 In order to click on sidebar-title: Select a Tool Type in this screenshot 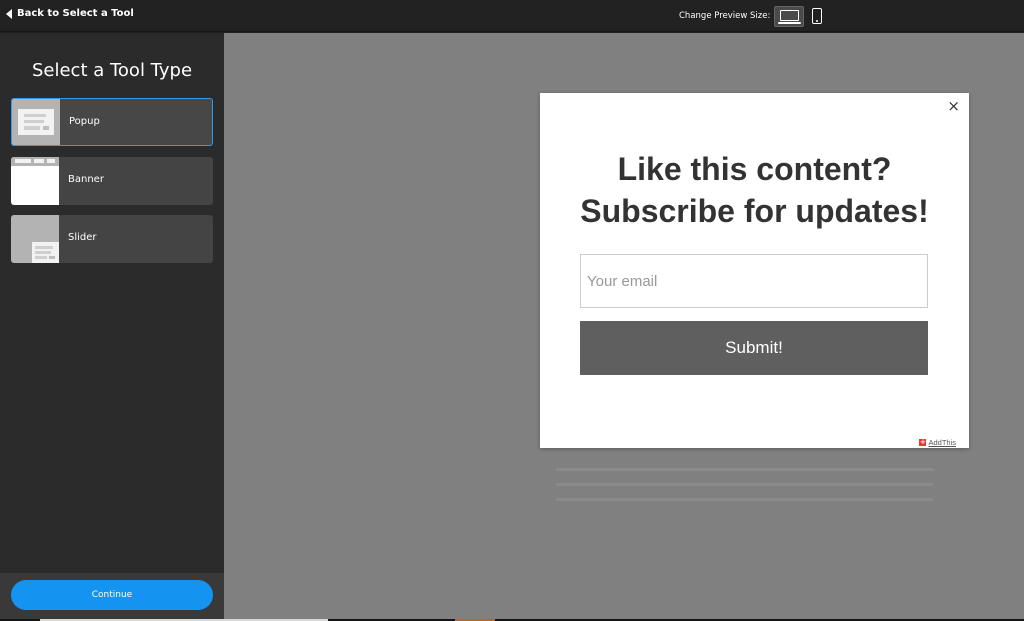, I will do `click(112, 70)`.